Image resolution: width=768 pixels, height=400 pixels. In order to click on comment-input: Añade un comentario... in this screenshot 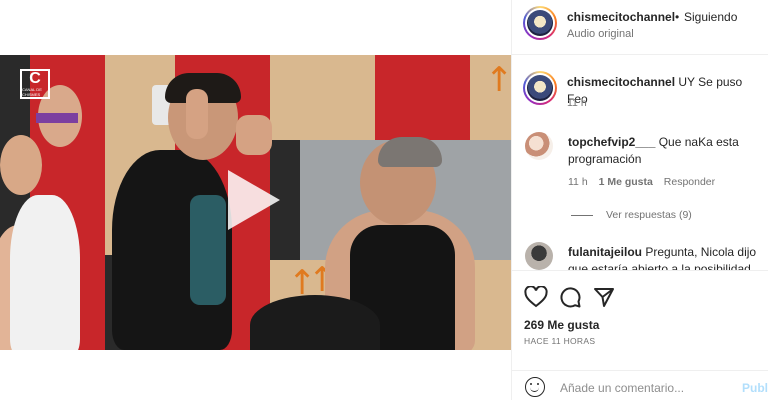, I will do `click(622, 388)`.